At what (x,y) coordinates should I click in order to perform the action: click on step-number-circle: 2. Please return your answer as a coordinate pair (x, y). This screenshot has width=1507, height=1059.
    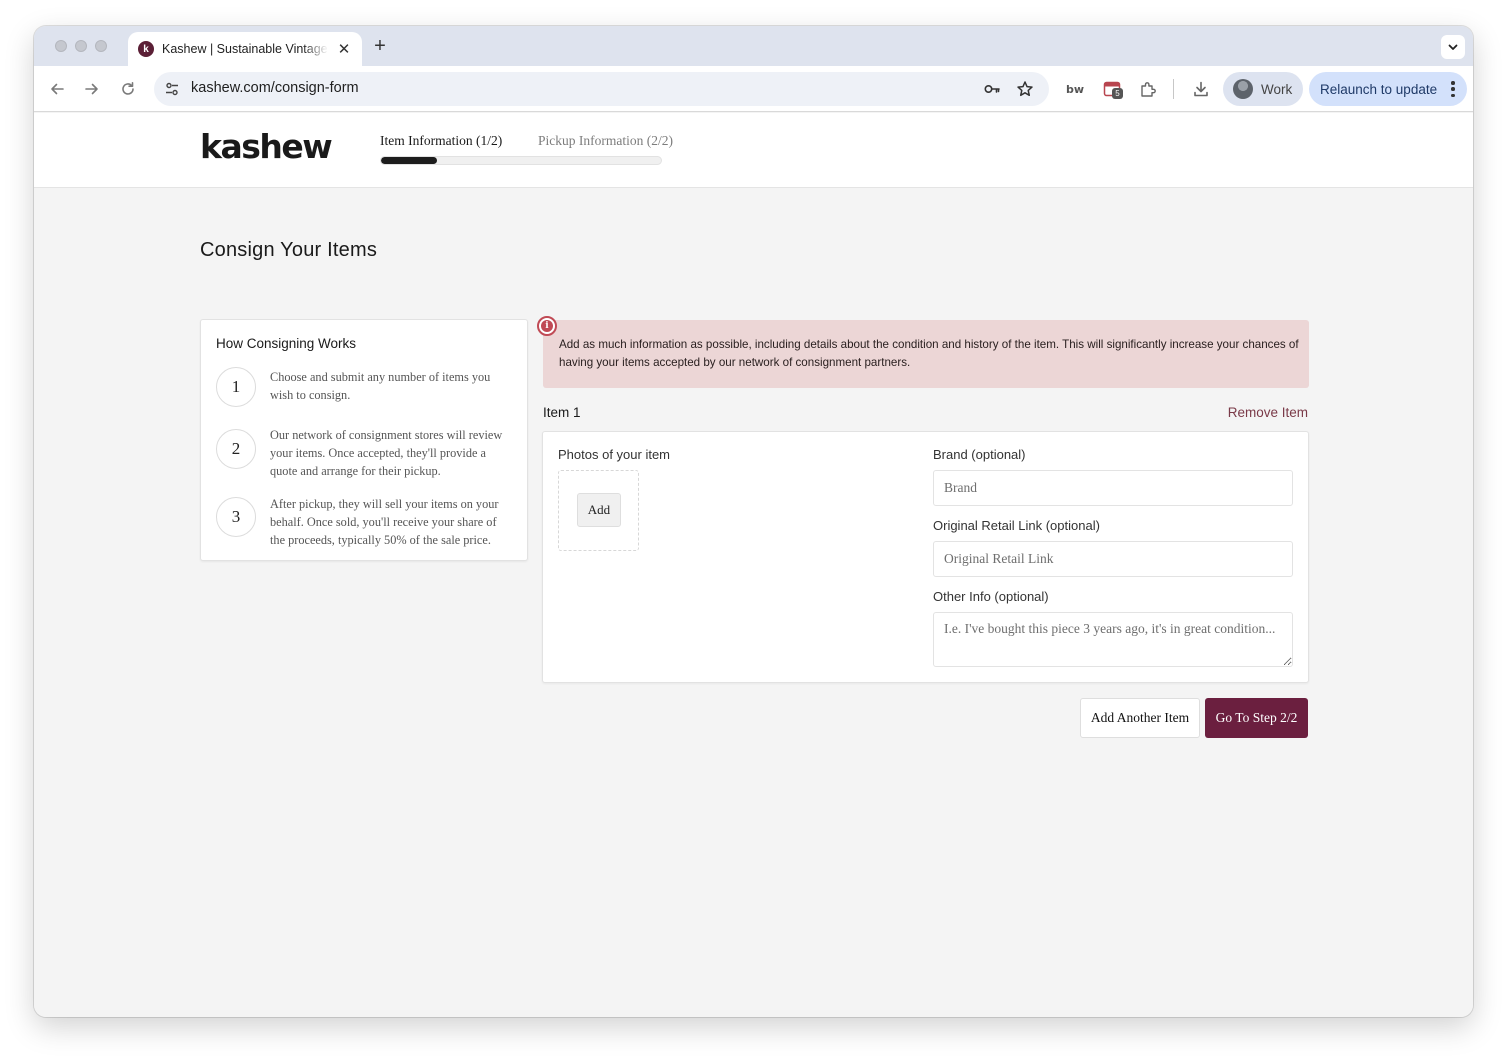
    Looking at the image, I should click on (236, 449).